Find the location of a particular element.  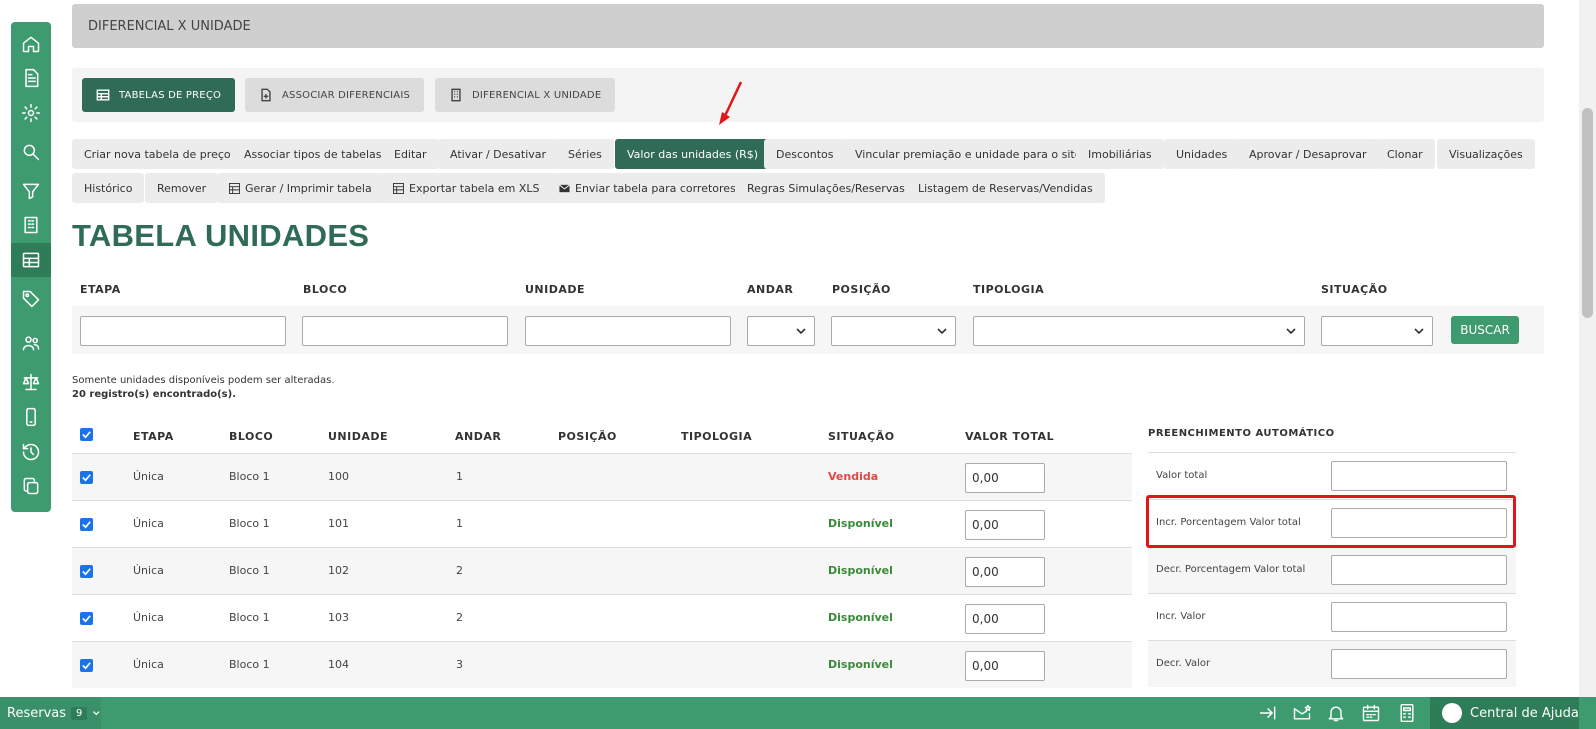

btn-label: Histórico is located at coordinates (108, 188).